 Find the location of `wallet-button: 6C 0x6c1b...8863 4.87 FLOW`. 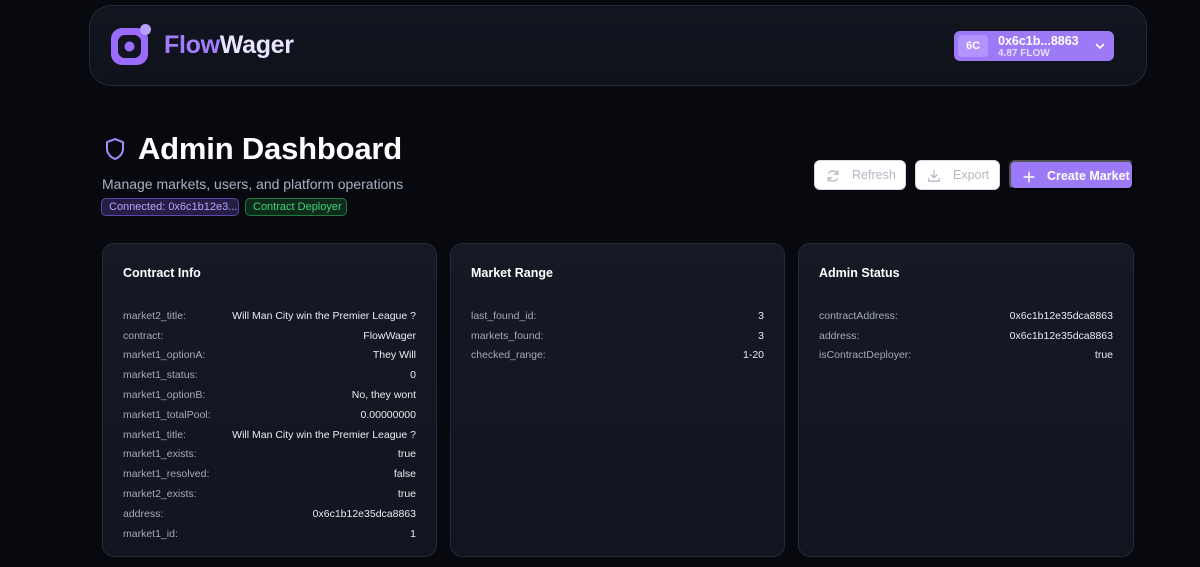

wallet-button: 6C 0x6c1b...8863 4.87 FLOW is located at coordinates (1034, 46).